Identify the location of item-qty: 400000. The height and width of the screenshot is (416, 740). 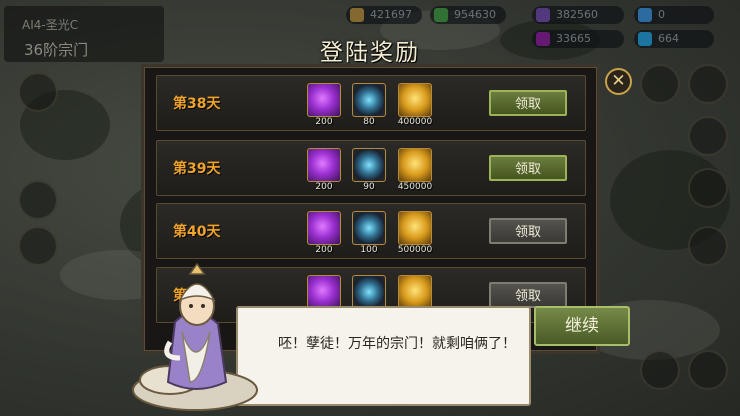
(415, 122).